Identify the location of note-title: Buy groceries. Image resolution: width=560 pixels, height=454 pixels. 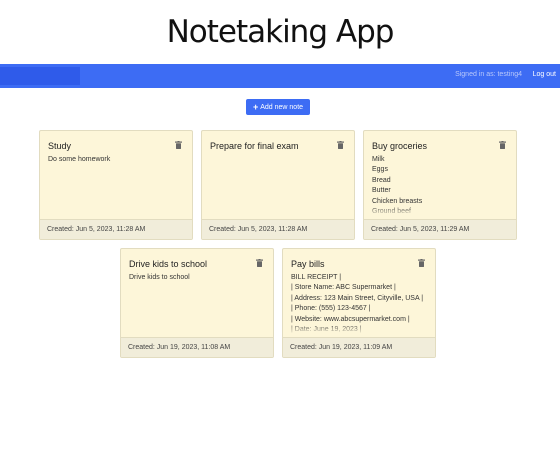
(400, 146).